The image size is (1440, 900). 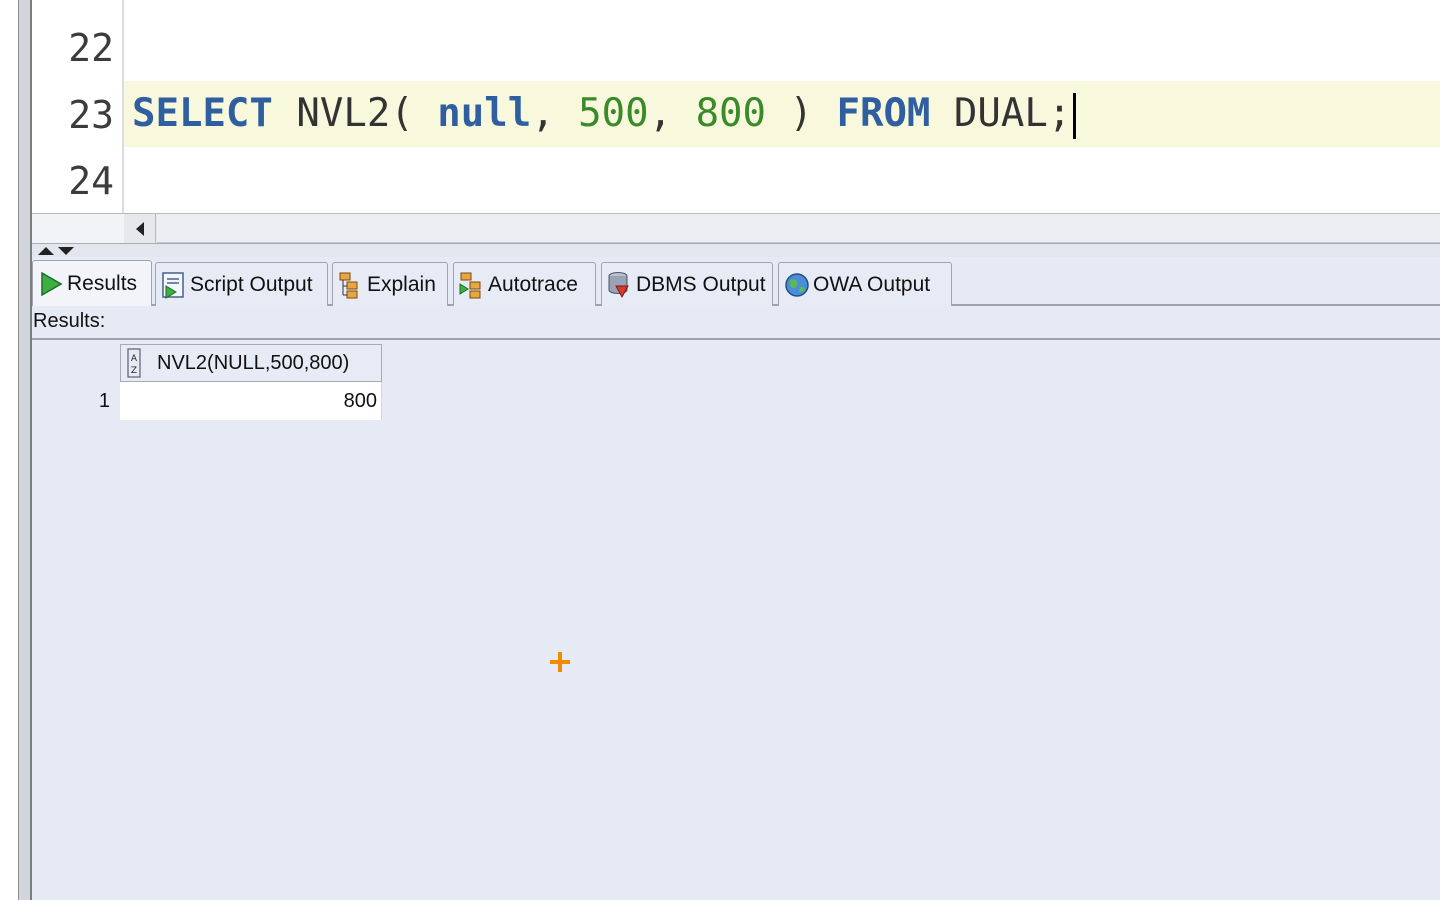 I want to click on scrollbar-gutter-spacer, so click(x=78, y=228).